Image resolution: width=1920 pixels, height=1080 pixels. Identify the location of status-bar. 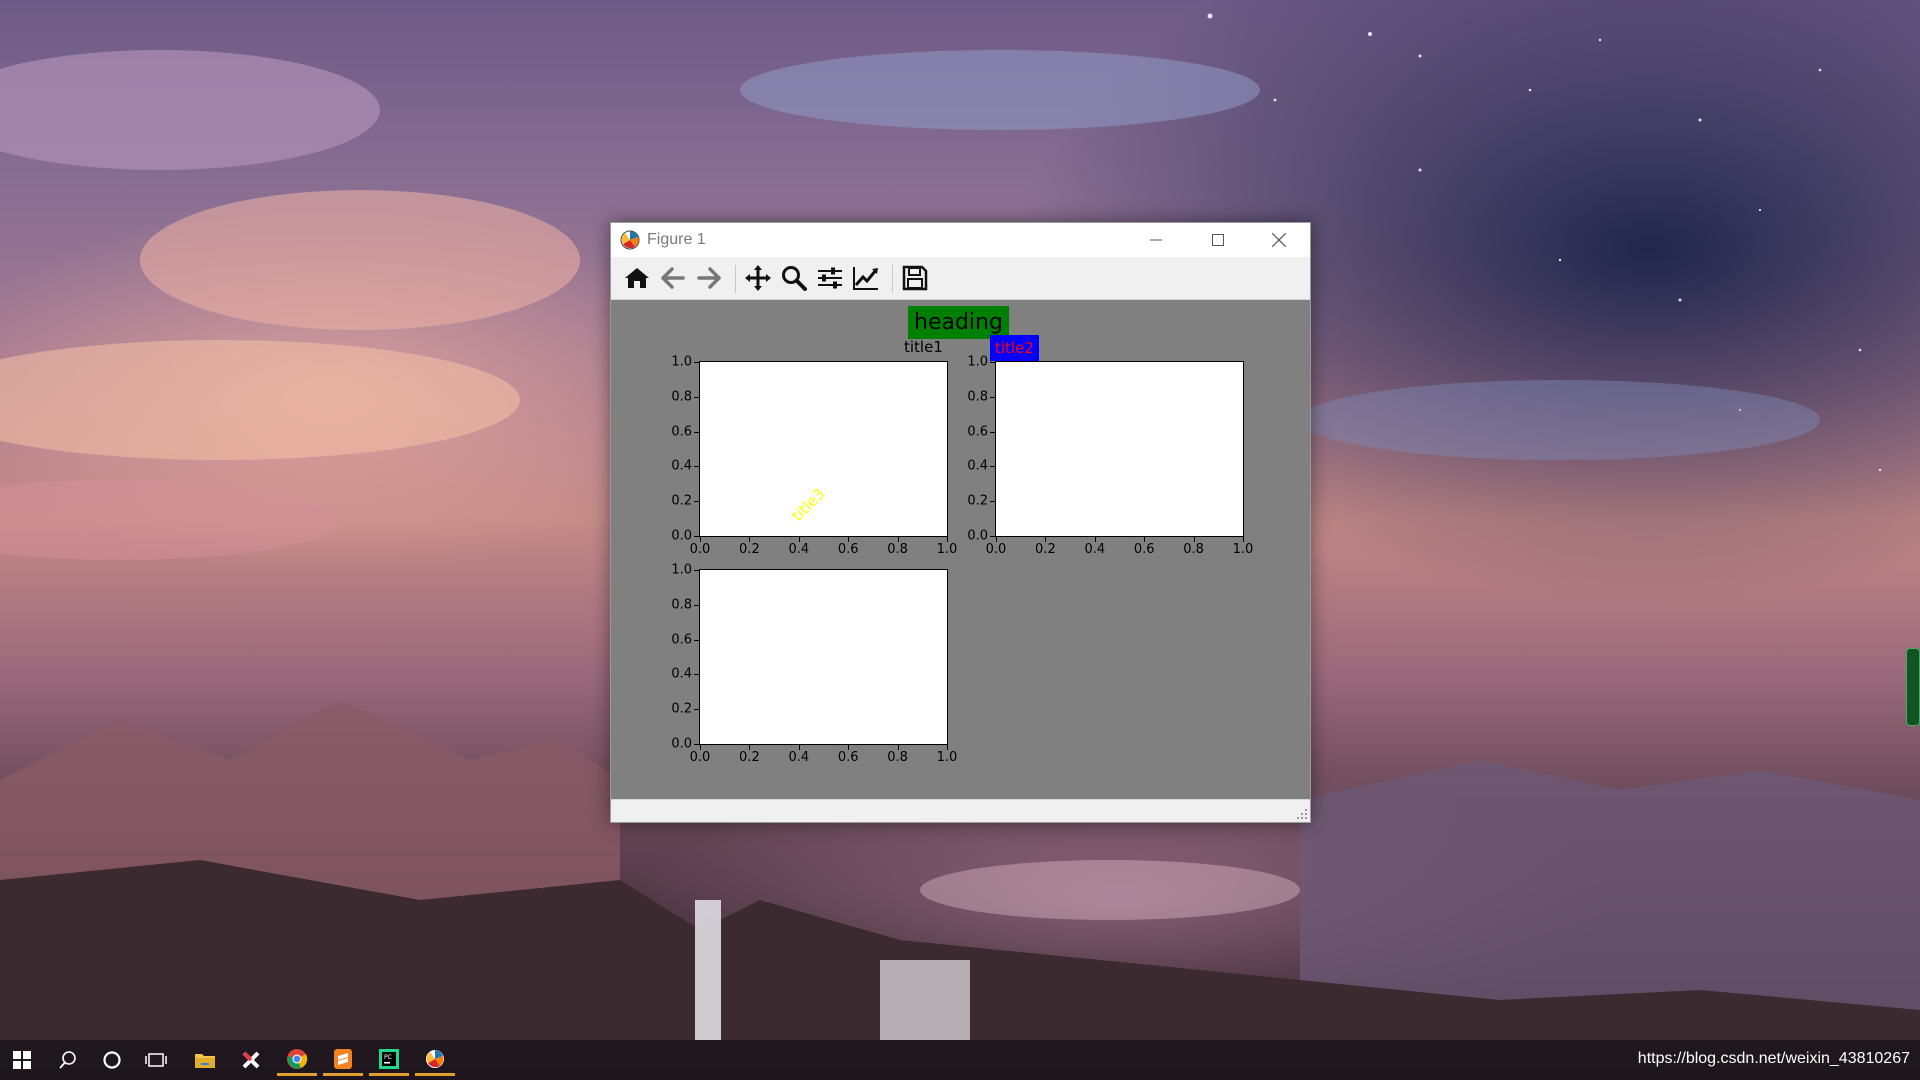
(960, 810).